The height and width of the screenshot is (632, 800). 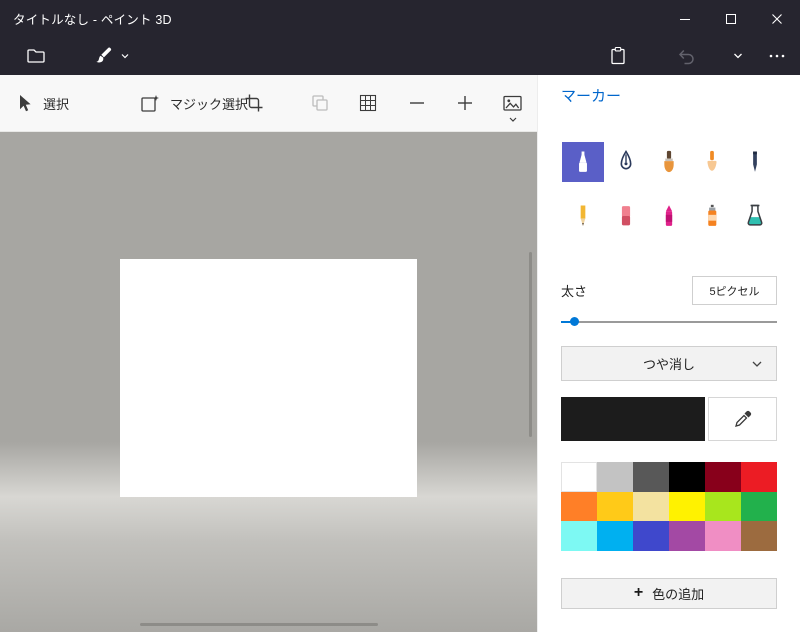 I want to click on copy-button, so click(x=320, y=103).